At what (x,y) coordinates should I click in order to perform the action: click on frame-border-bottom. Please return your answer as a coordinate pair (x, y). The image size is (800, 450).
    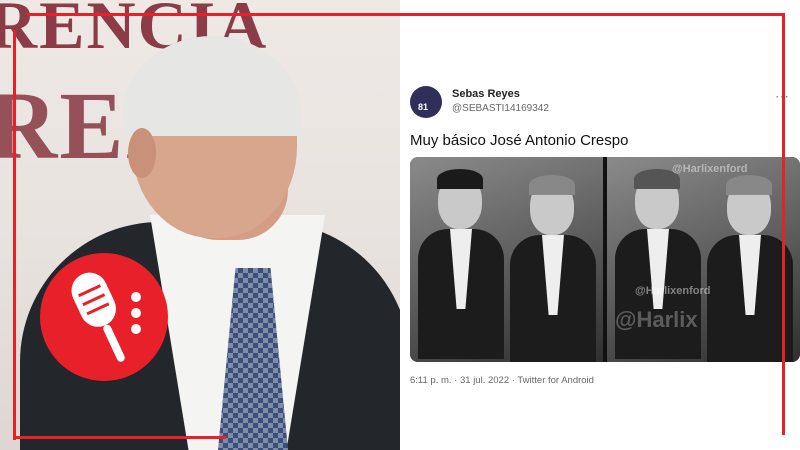
    Looking at the image, I should click on (119, 437).